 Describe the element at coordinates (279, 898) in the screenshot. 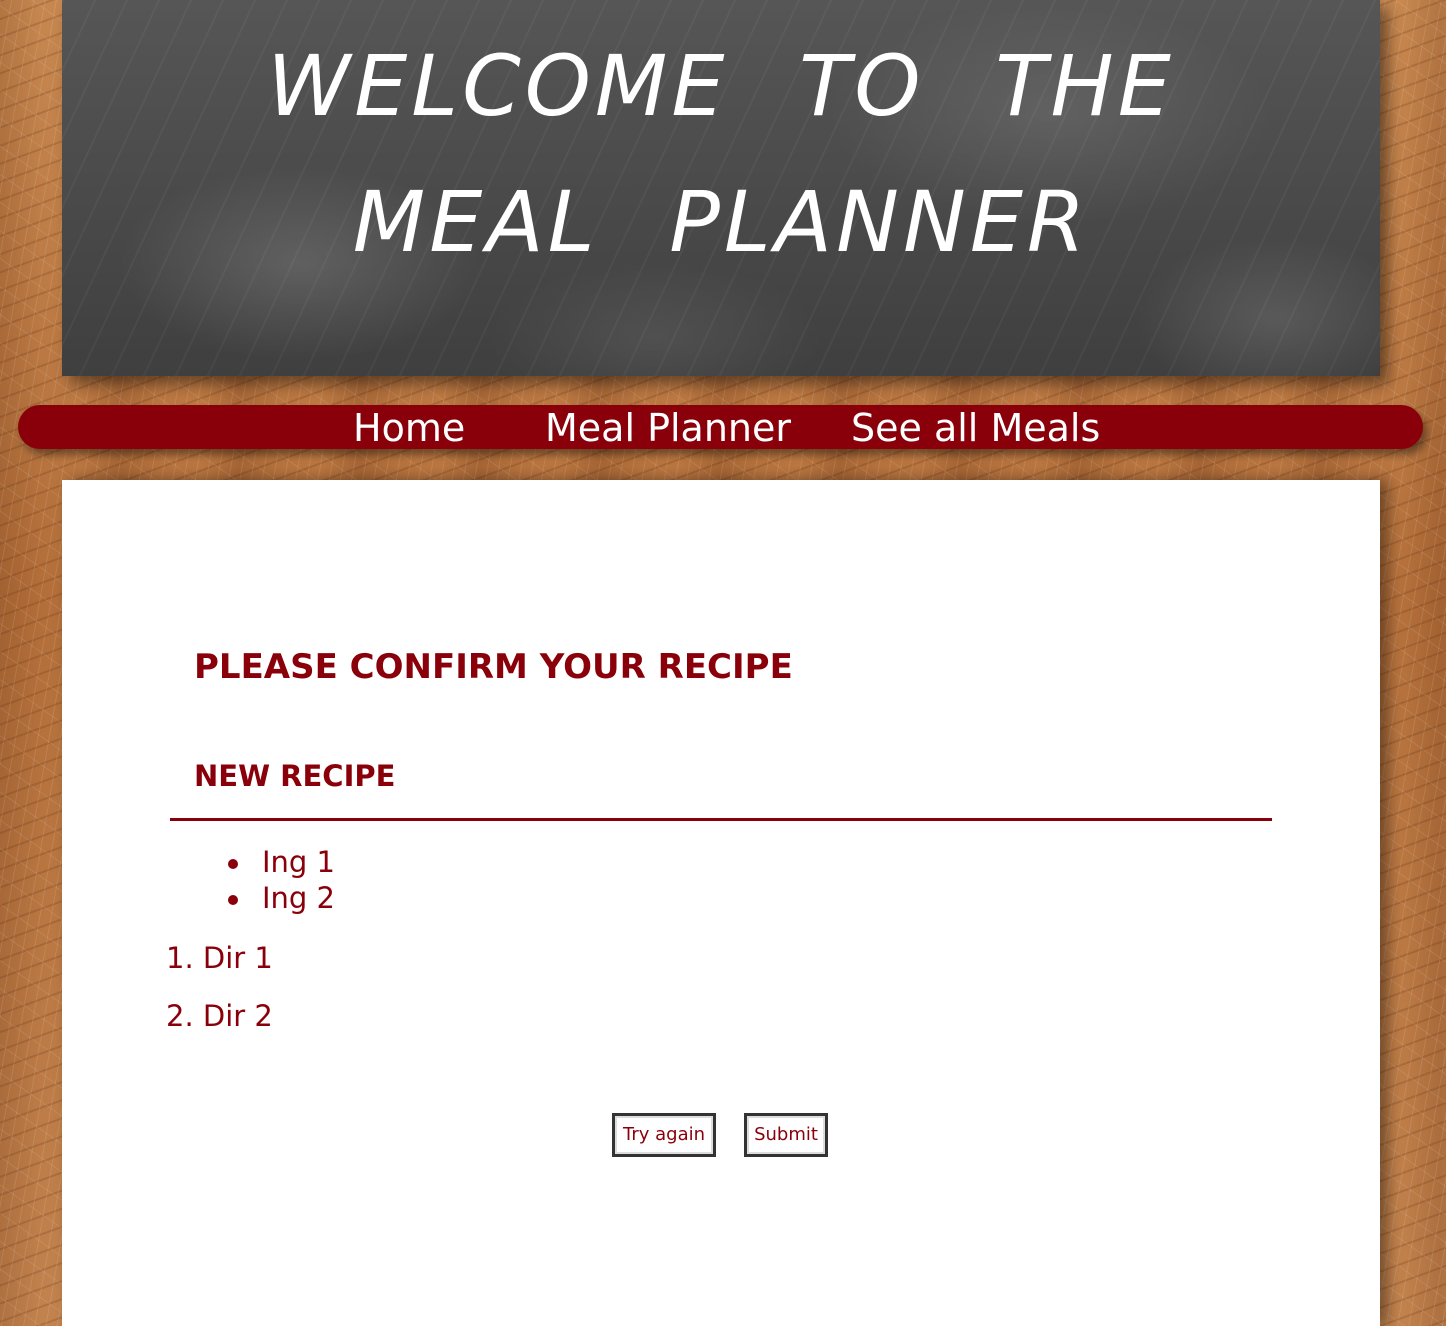

I see `ingredient-item: Ing 2` at that location.